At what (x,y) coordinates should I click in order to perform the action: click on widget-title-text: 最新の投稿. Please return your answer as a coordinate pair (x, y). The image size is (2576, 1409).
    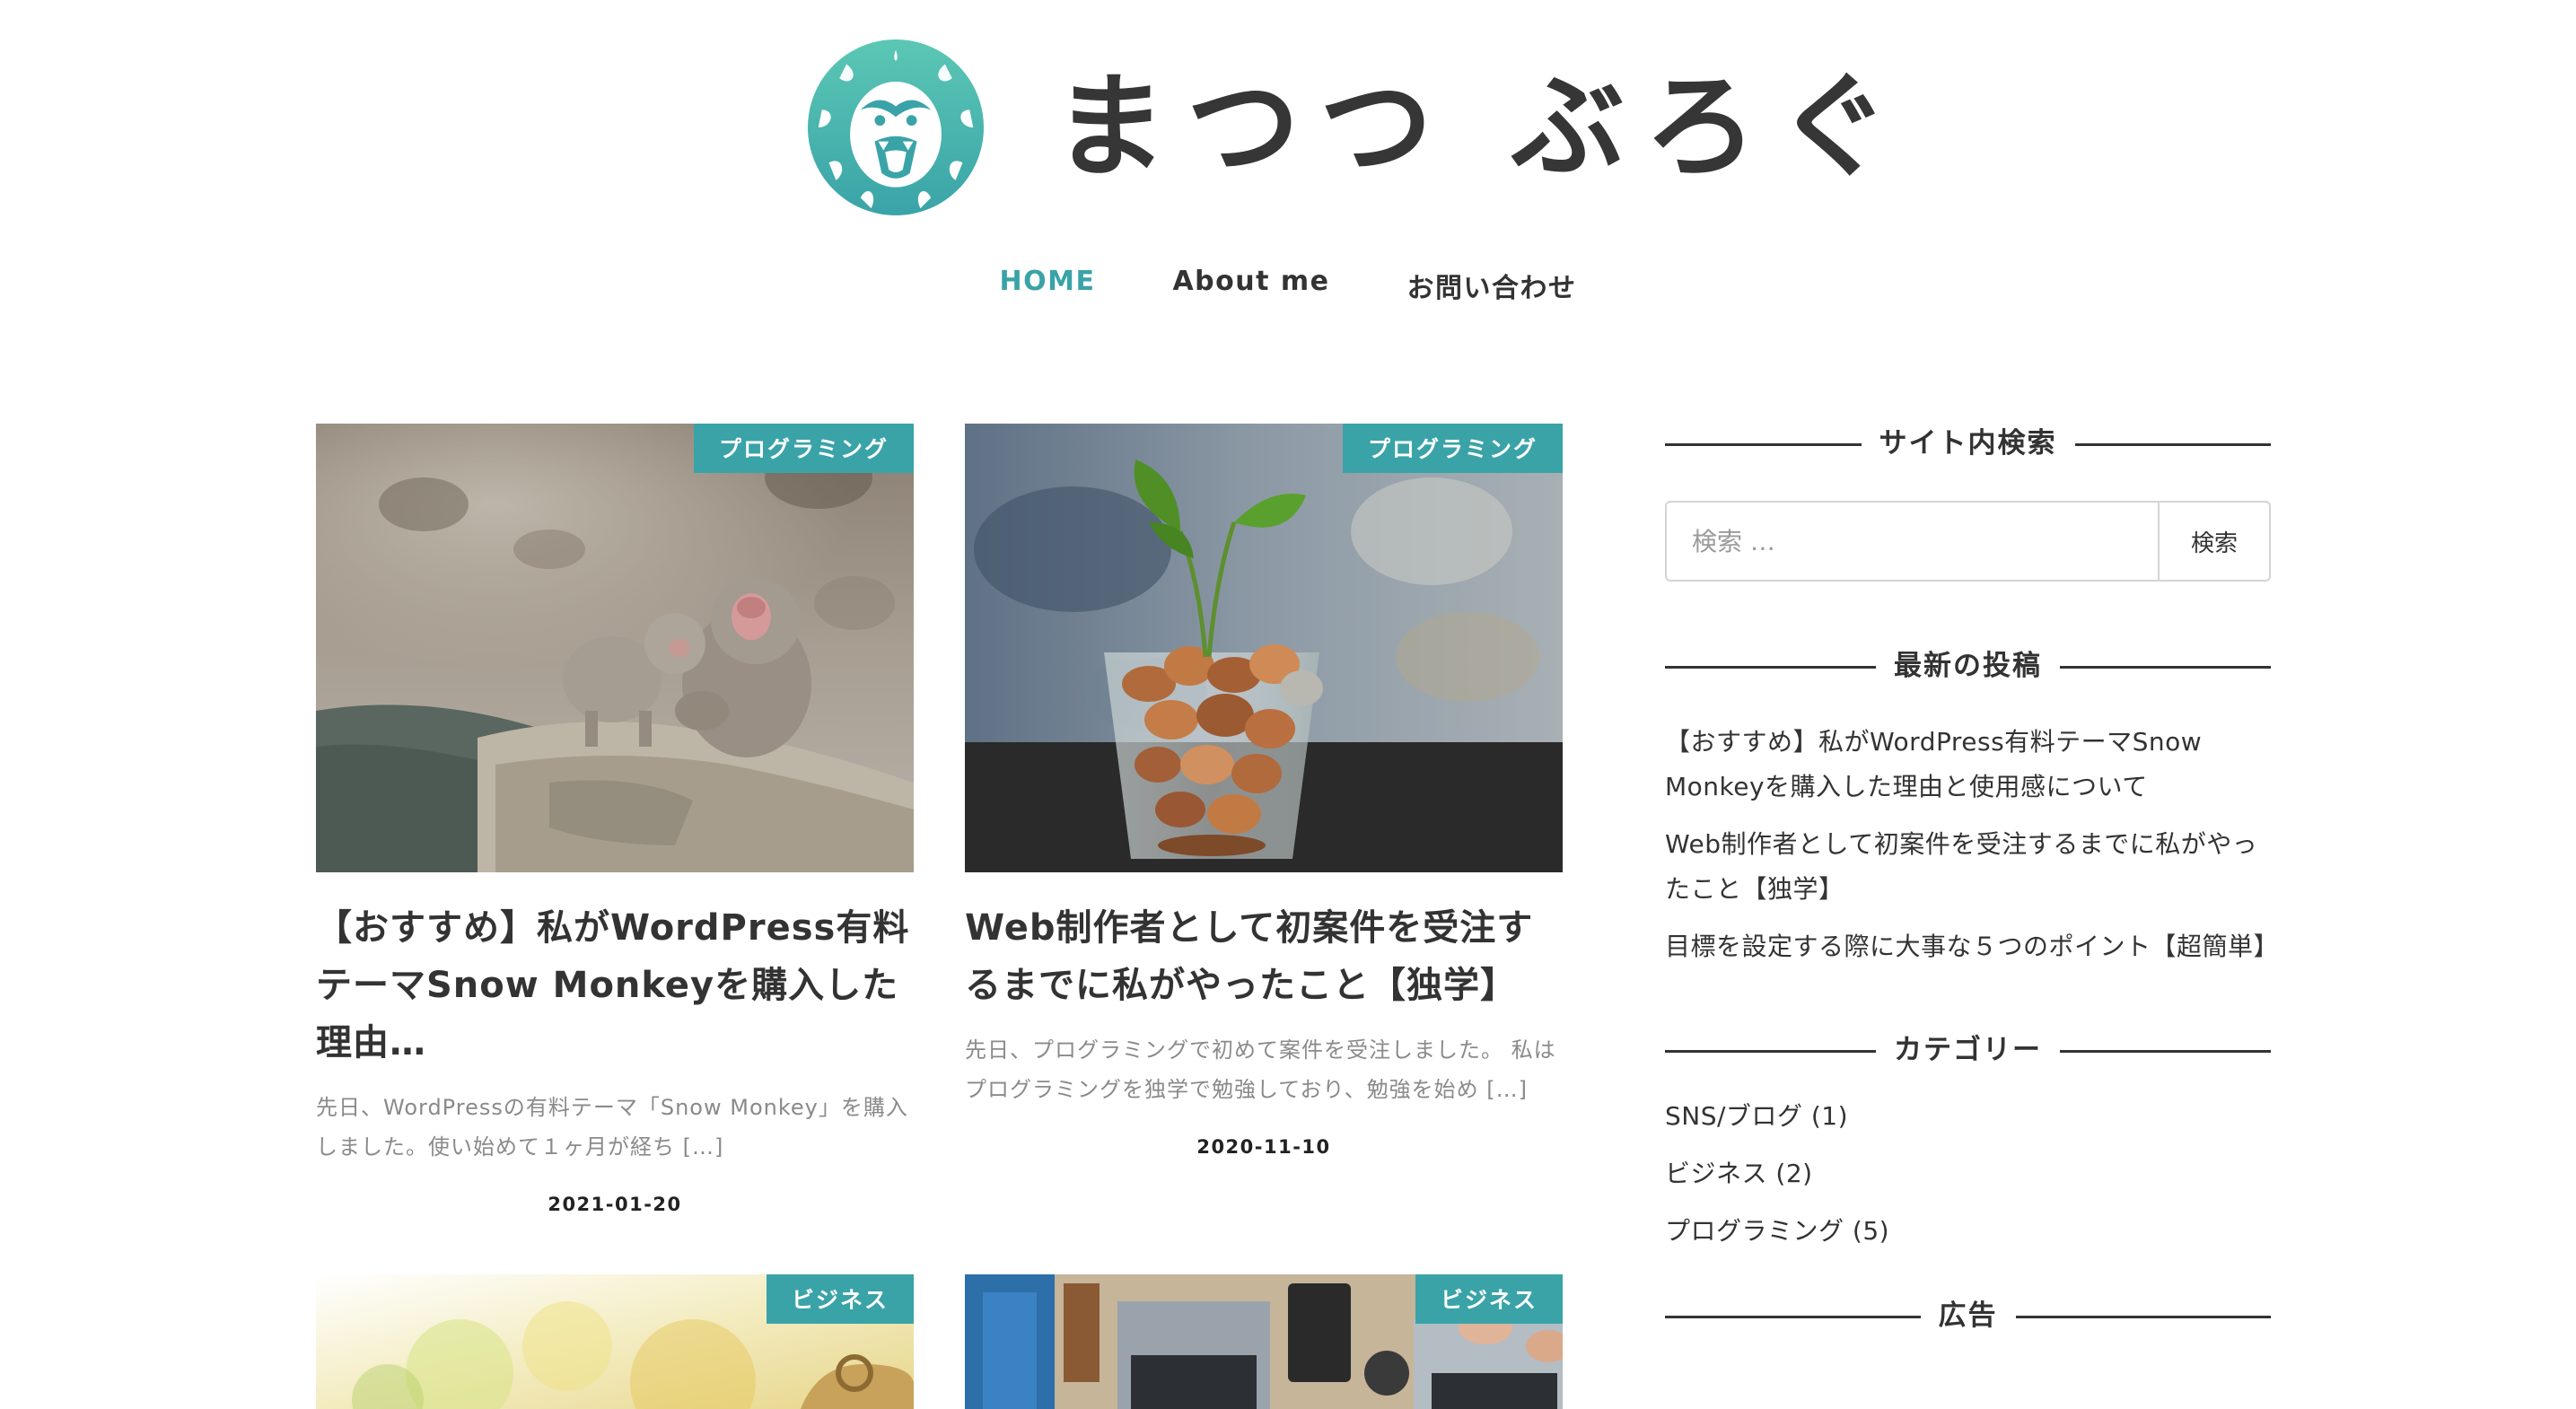
    Looking at the image, I should click on (1968, 666).